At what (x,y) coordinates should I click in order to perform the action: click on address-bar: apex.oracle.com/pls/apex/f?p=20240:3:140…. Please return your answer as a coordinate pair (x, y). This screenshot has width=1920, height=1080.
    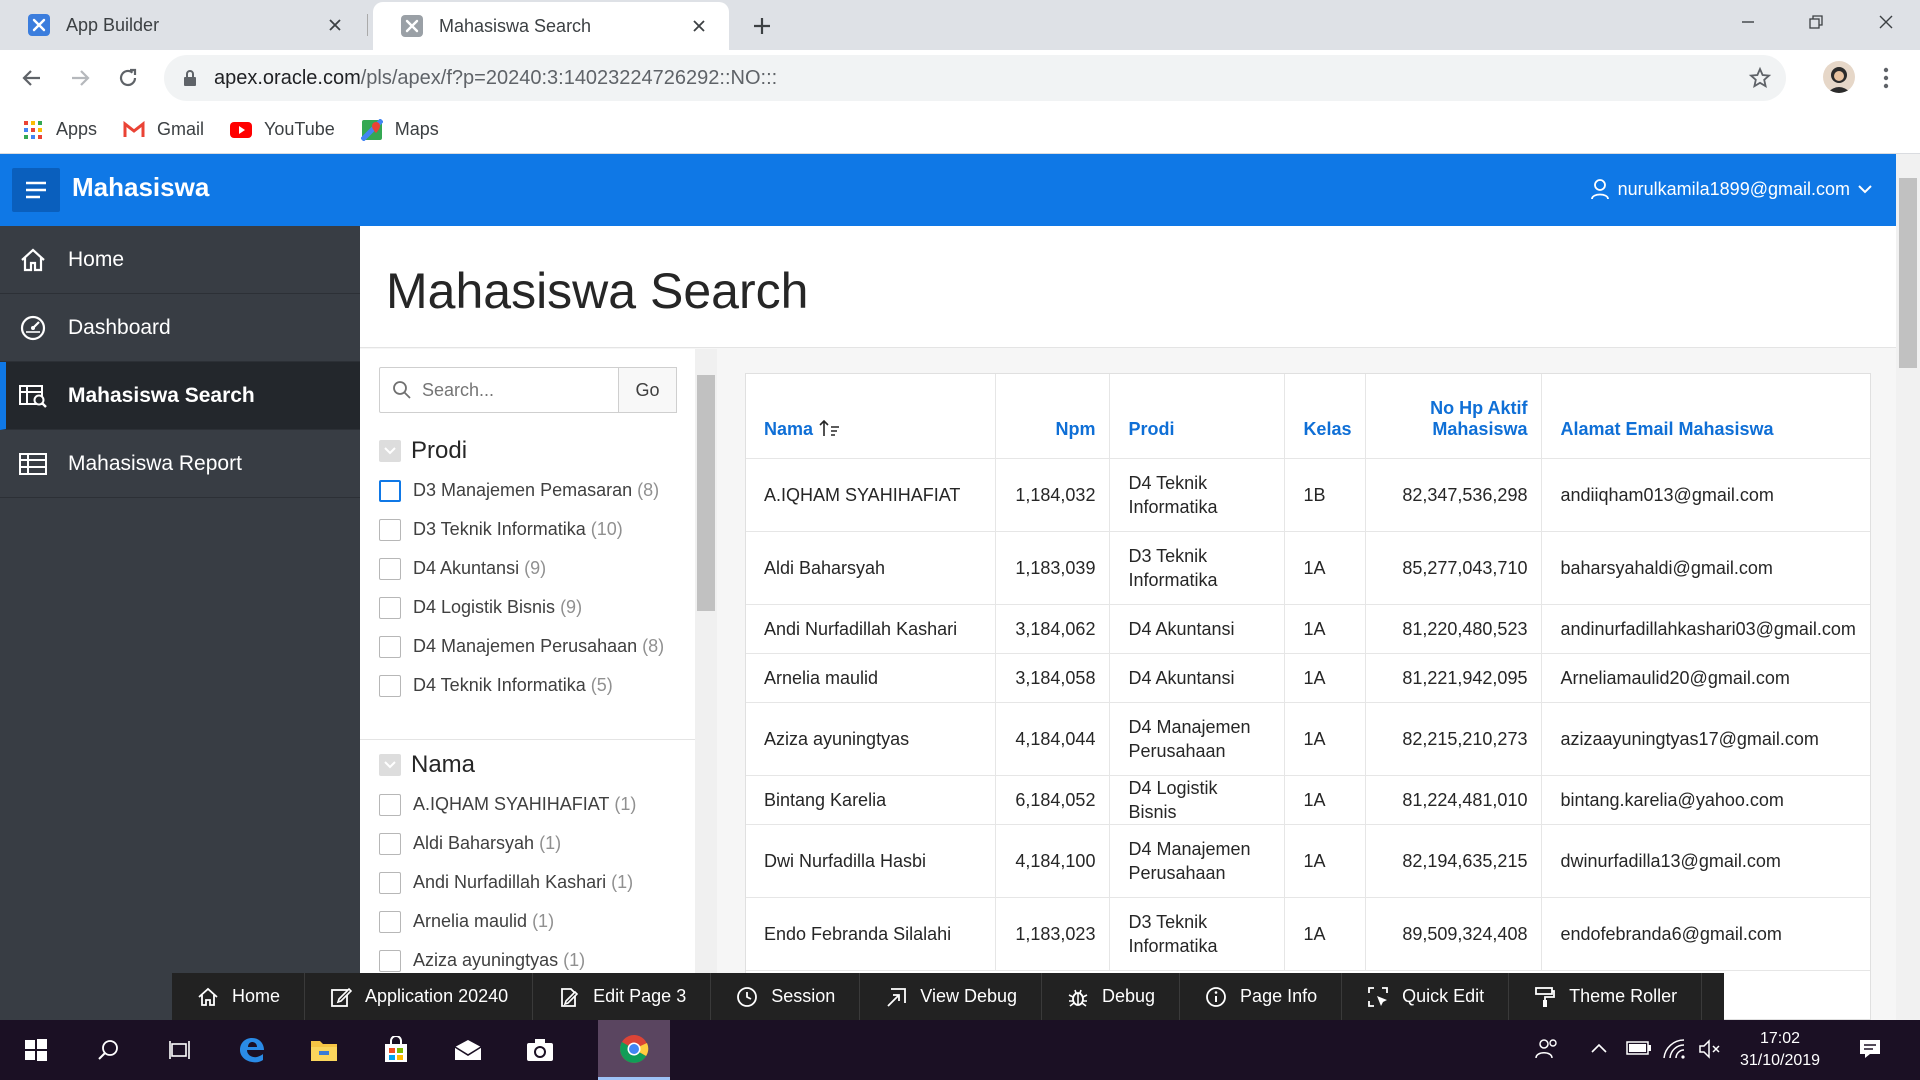
    Looking at the image, I should click on (975, 78).